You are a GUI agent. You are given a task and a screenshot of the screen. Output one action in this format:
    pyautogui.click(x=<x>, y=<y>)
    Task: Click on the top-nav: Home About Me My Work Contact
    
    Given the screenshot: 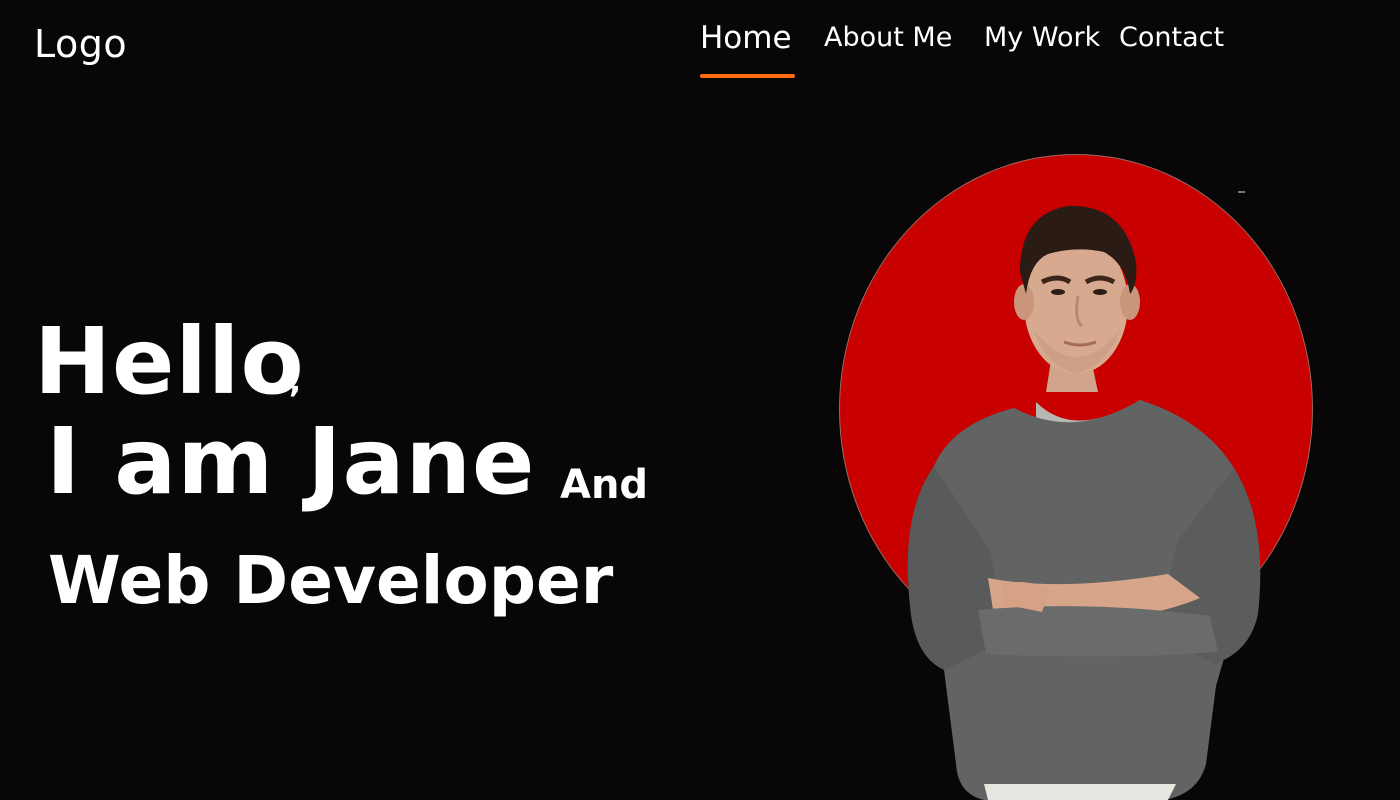 What is the action you would take?
    pyautogui.click(x=700, y=55)
    